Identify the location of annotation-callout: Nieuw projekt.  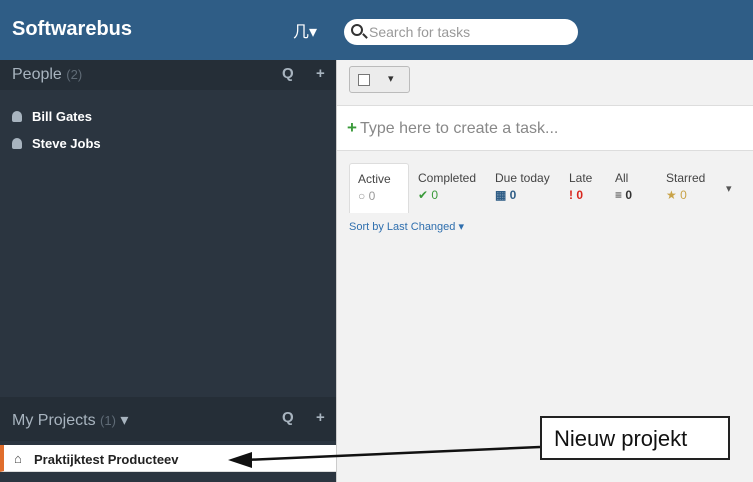
(635, 438).